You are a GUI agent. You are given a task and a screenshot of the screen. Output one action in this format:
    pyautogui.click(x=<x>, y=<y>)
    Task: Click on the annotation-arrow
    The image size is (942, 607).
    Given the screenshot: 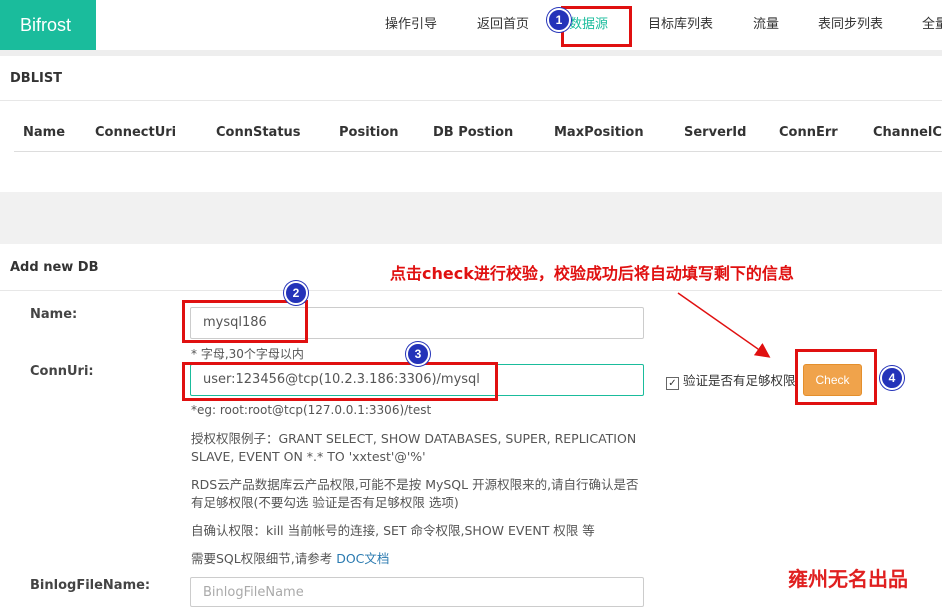 What is the action you would take?
    pyautogui.click(x=724, y=325)
    